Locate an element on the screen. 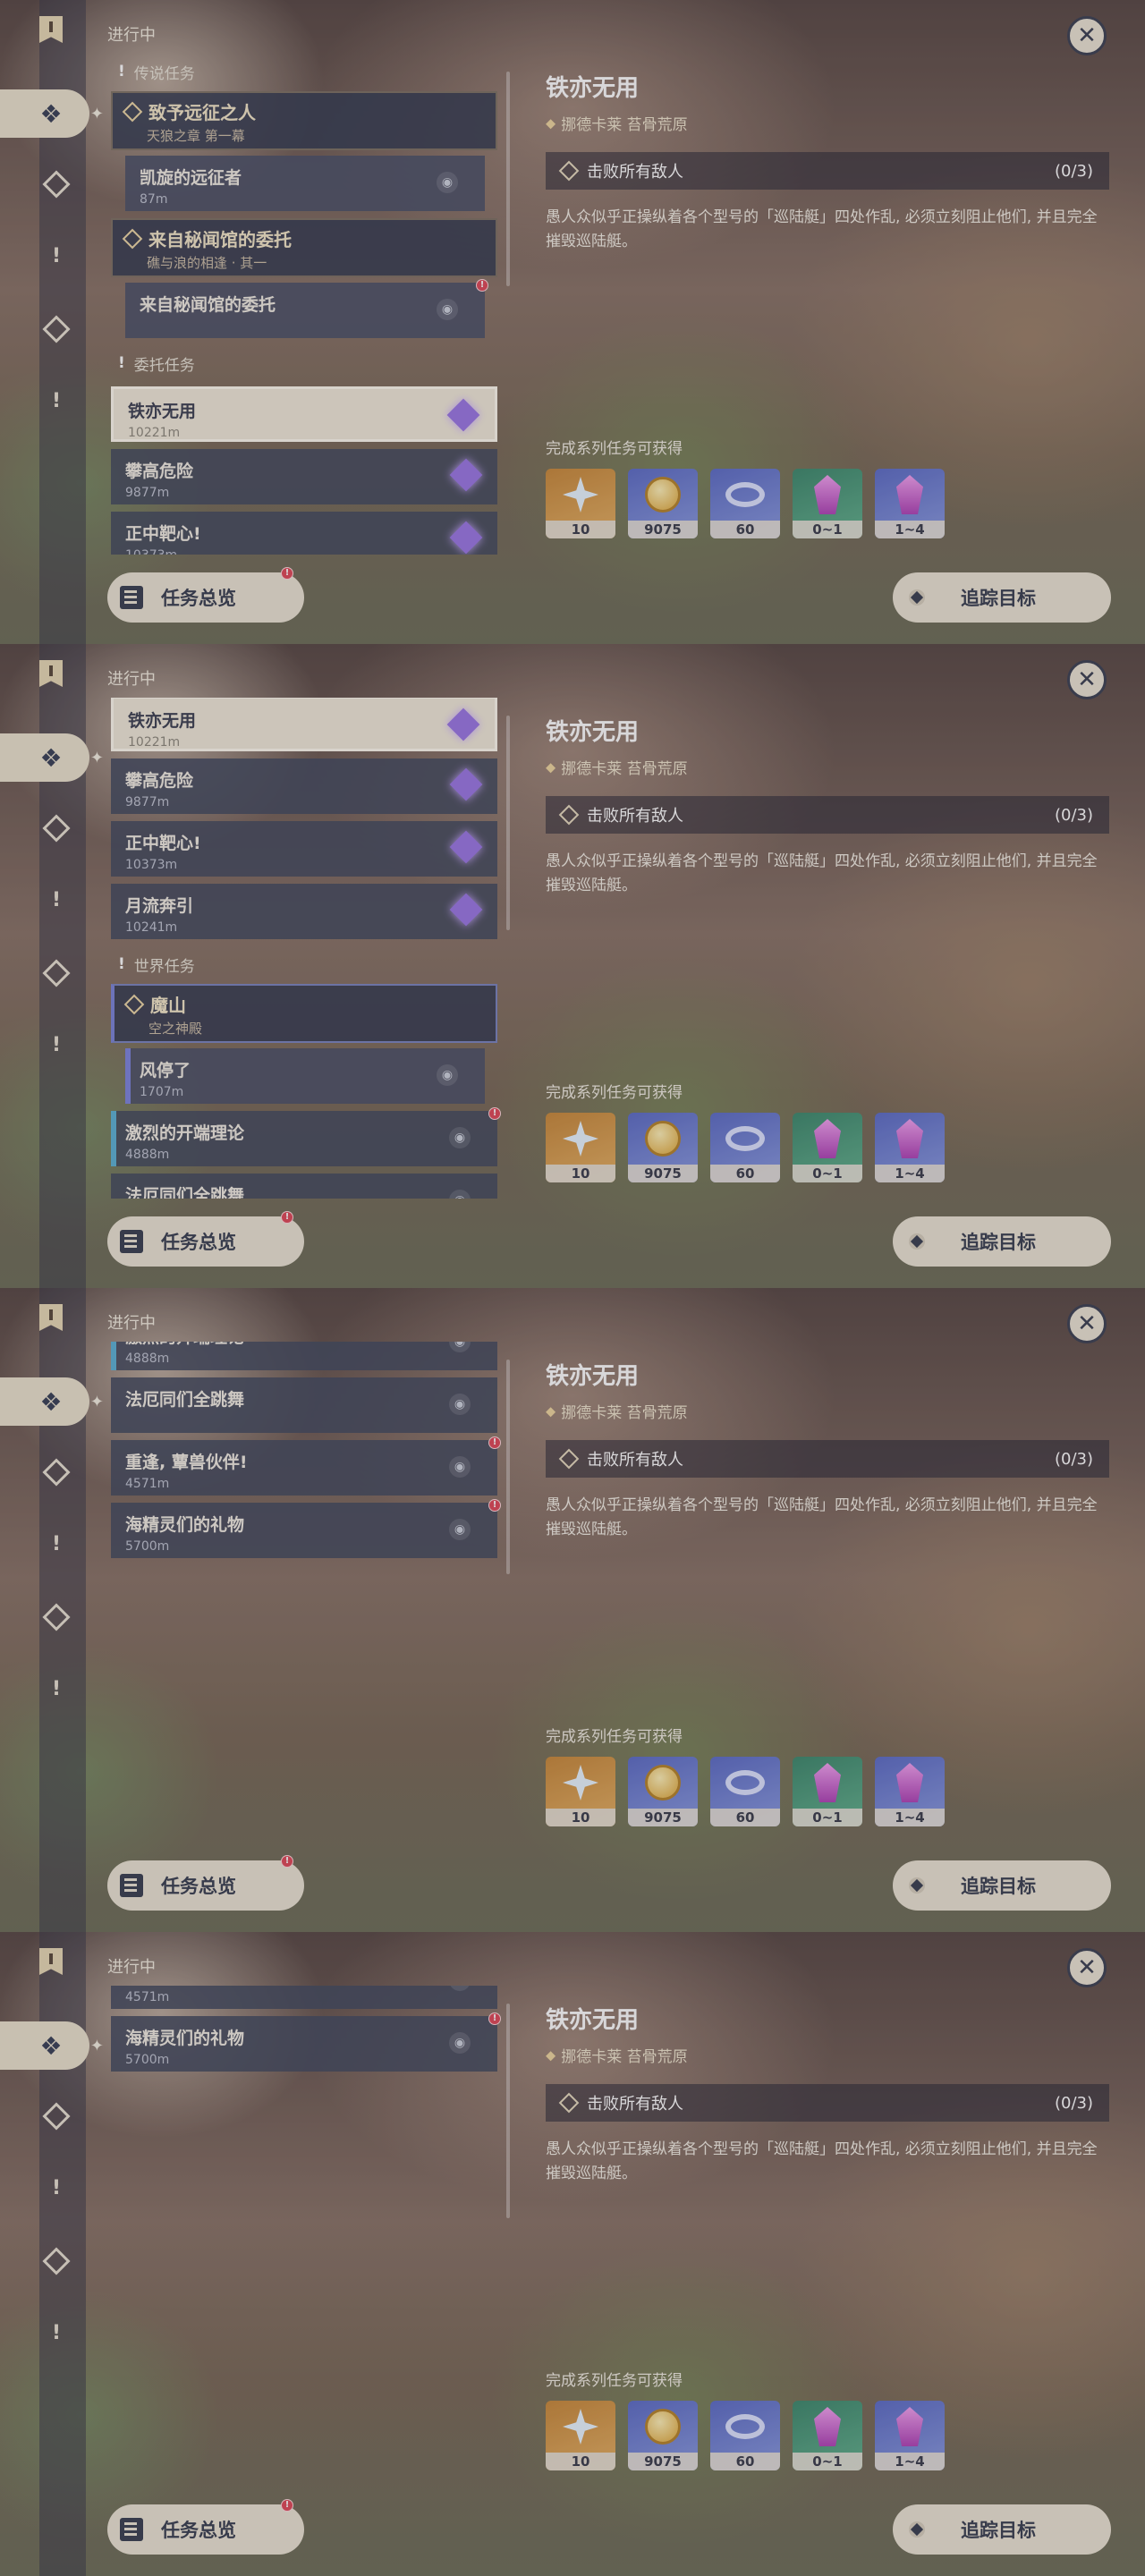  list-item: 月流奔引 10241m is located at coordinates (304, 911).